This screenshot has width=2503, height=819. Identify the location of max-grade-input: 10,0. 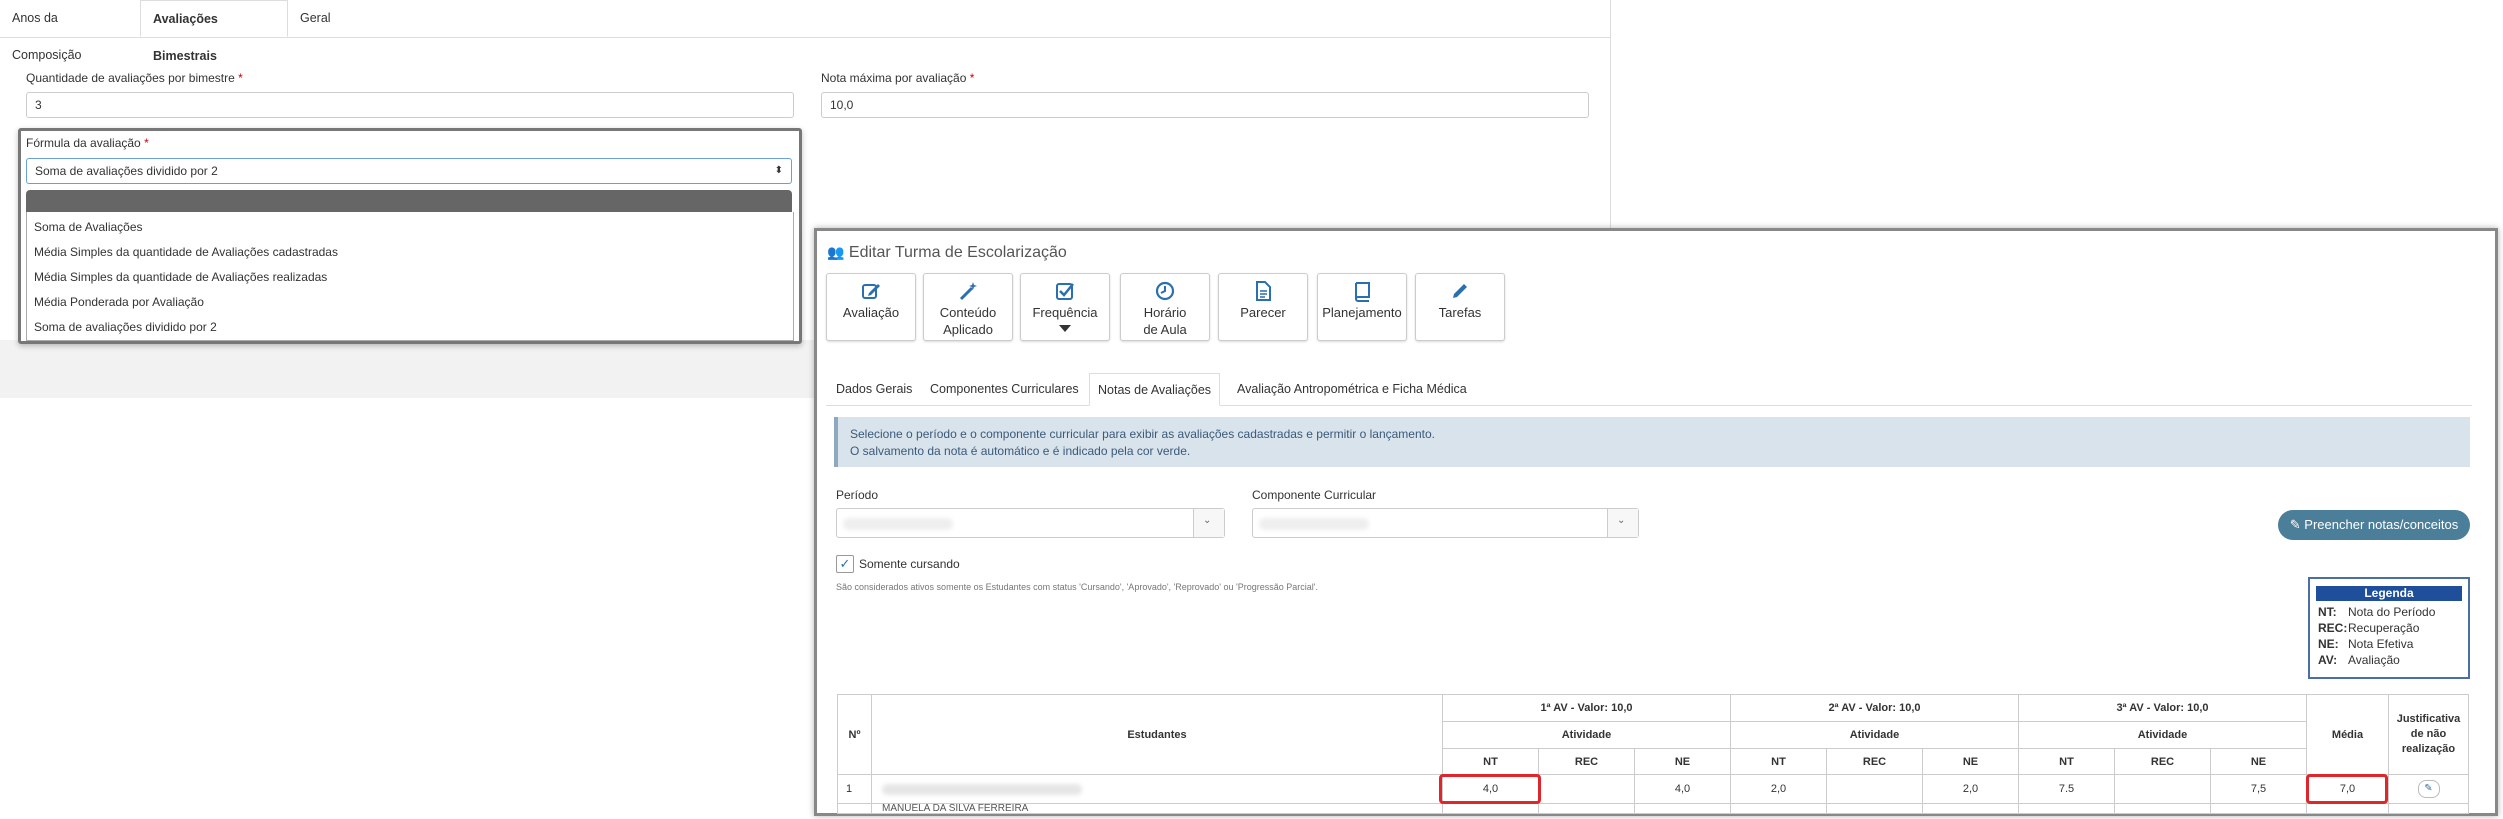
(1205, 105).